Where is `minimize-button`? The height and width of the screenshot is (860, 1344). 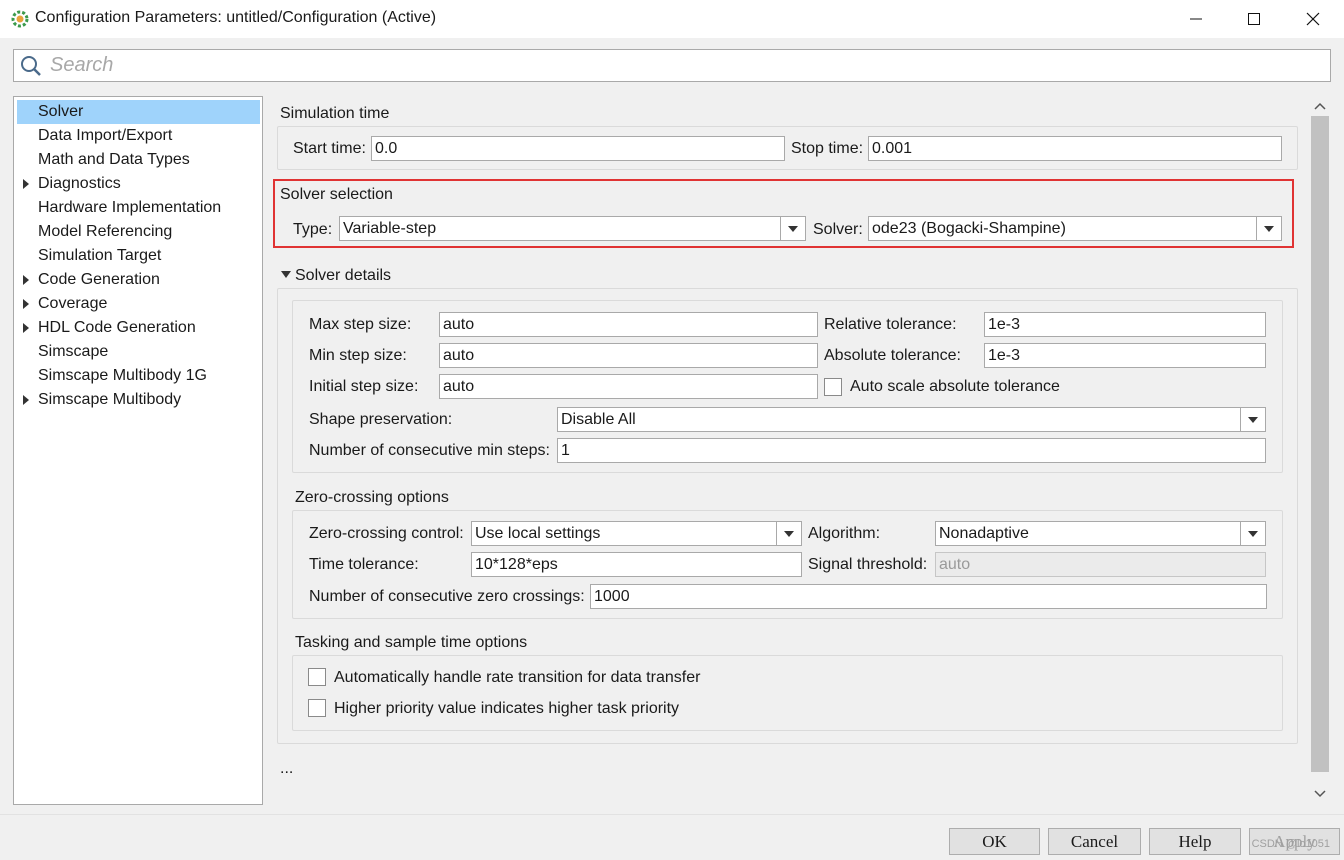
minimize-button is located at coordinates (1196, 19).